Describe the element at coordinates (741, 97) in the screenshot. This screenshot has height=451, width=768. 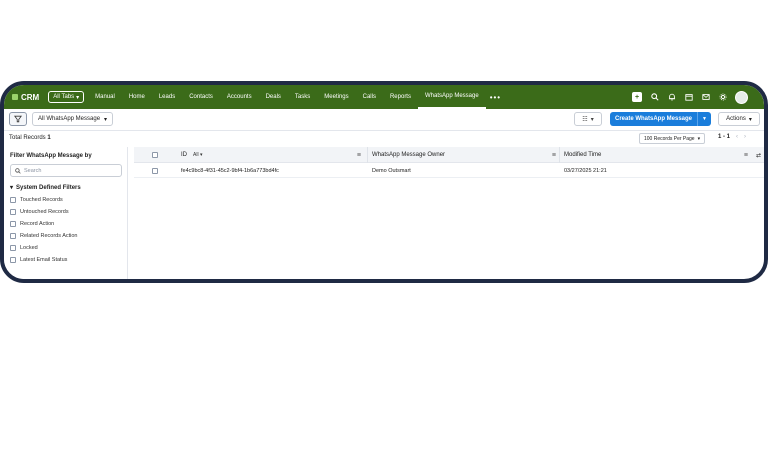
I see `avatar` at that location.